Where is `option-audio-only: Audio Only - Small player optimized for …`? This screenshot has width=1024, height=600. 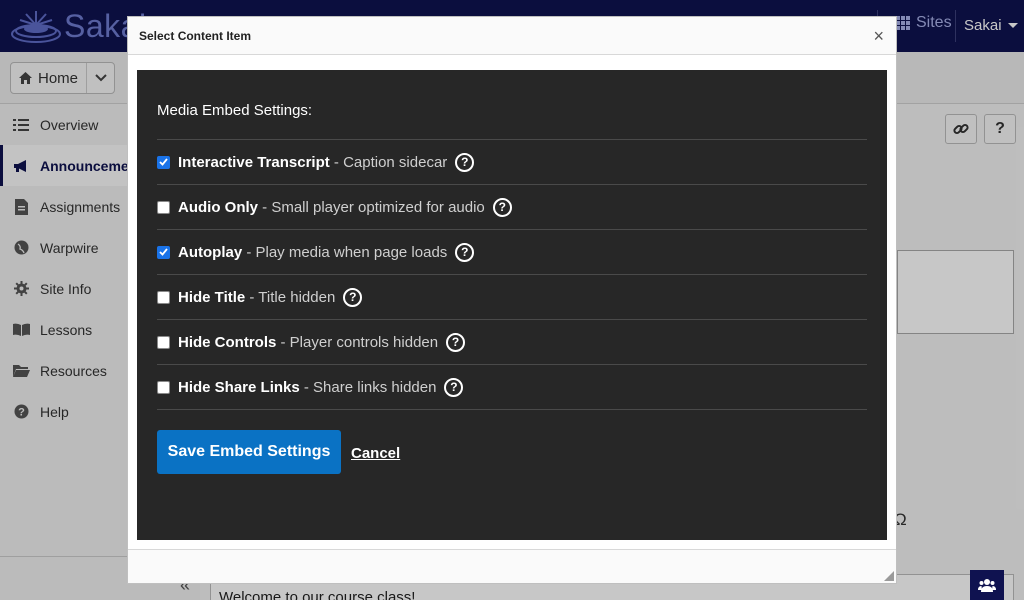 option-audio-only: Audio Only - Small player optimized for … is located at coordinates (512, 207).